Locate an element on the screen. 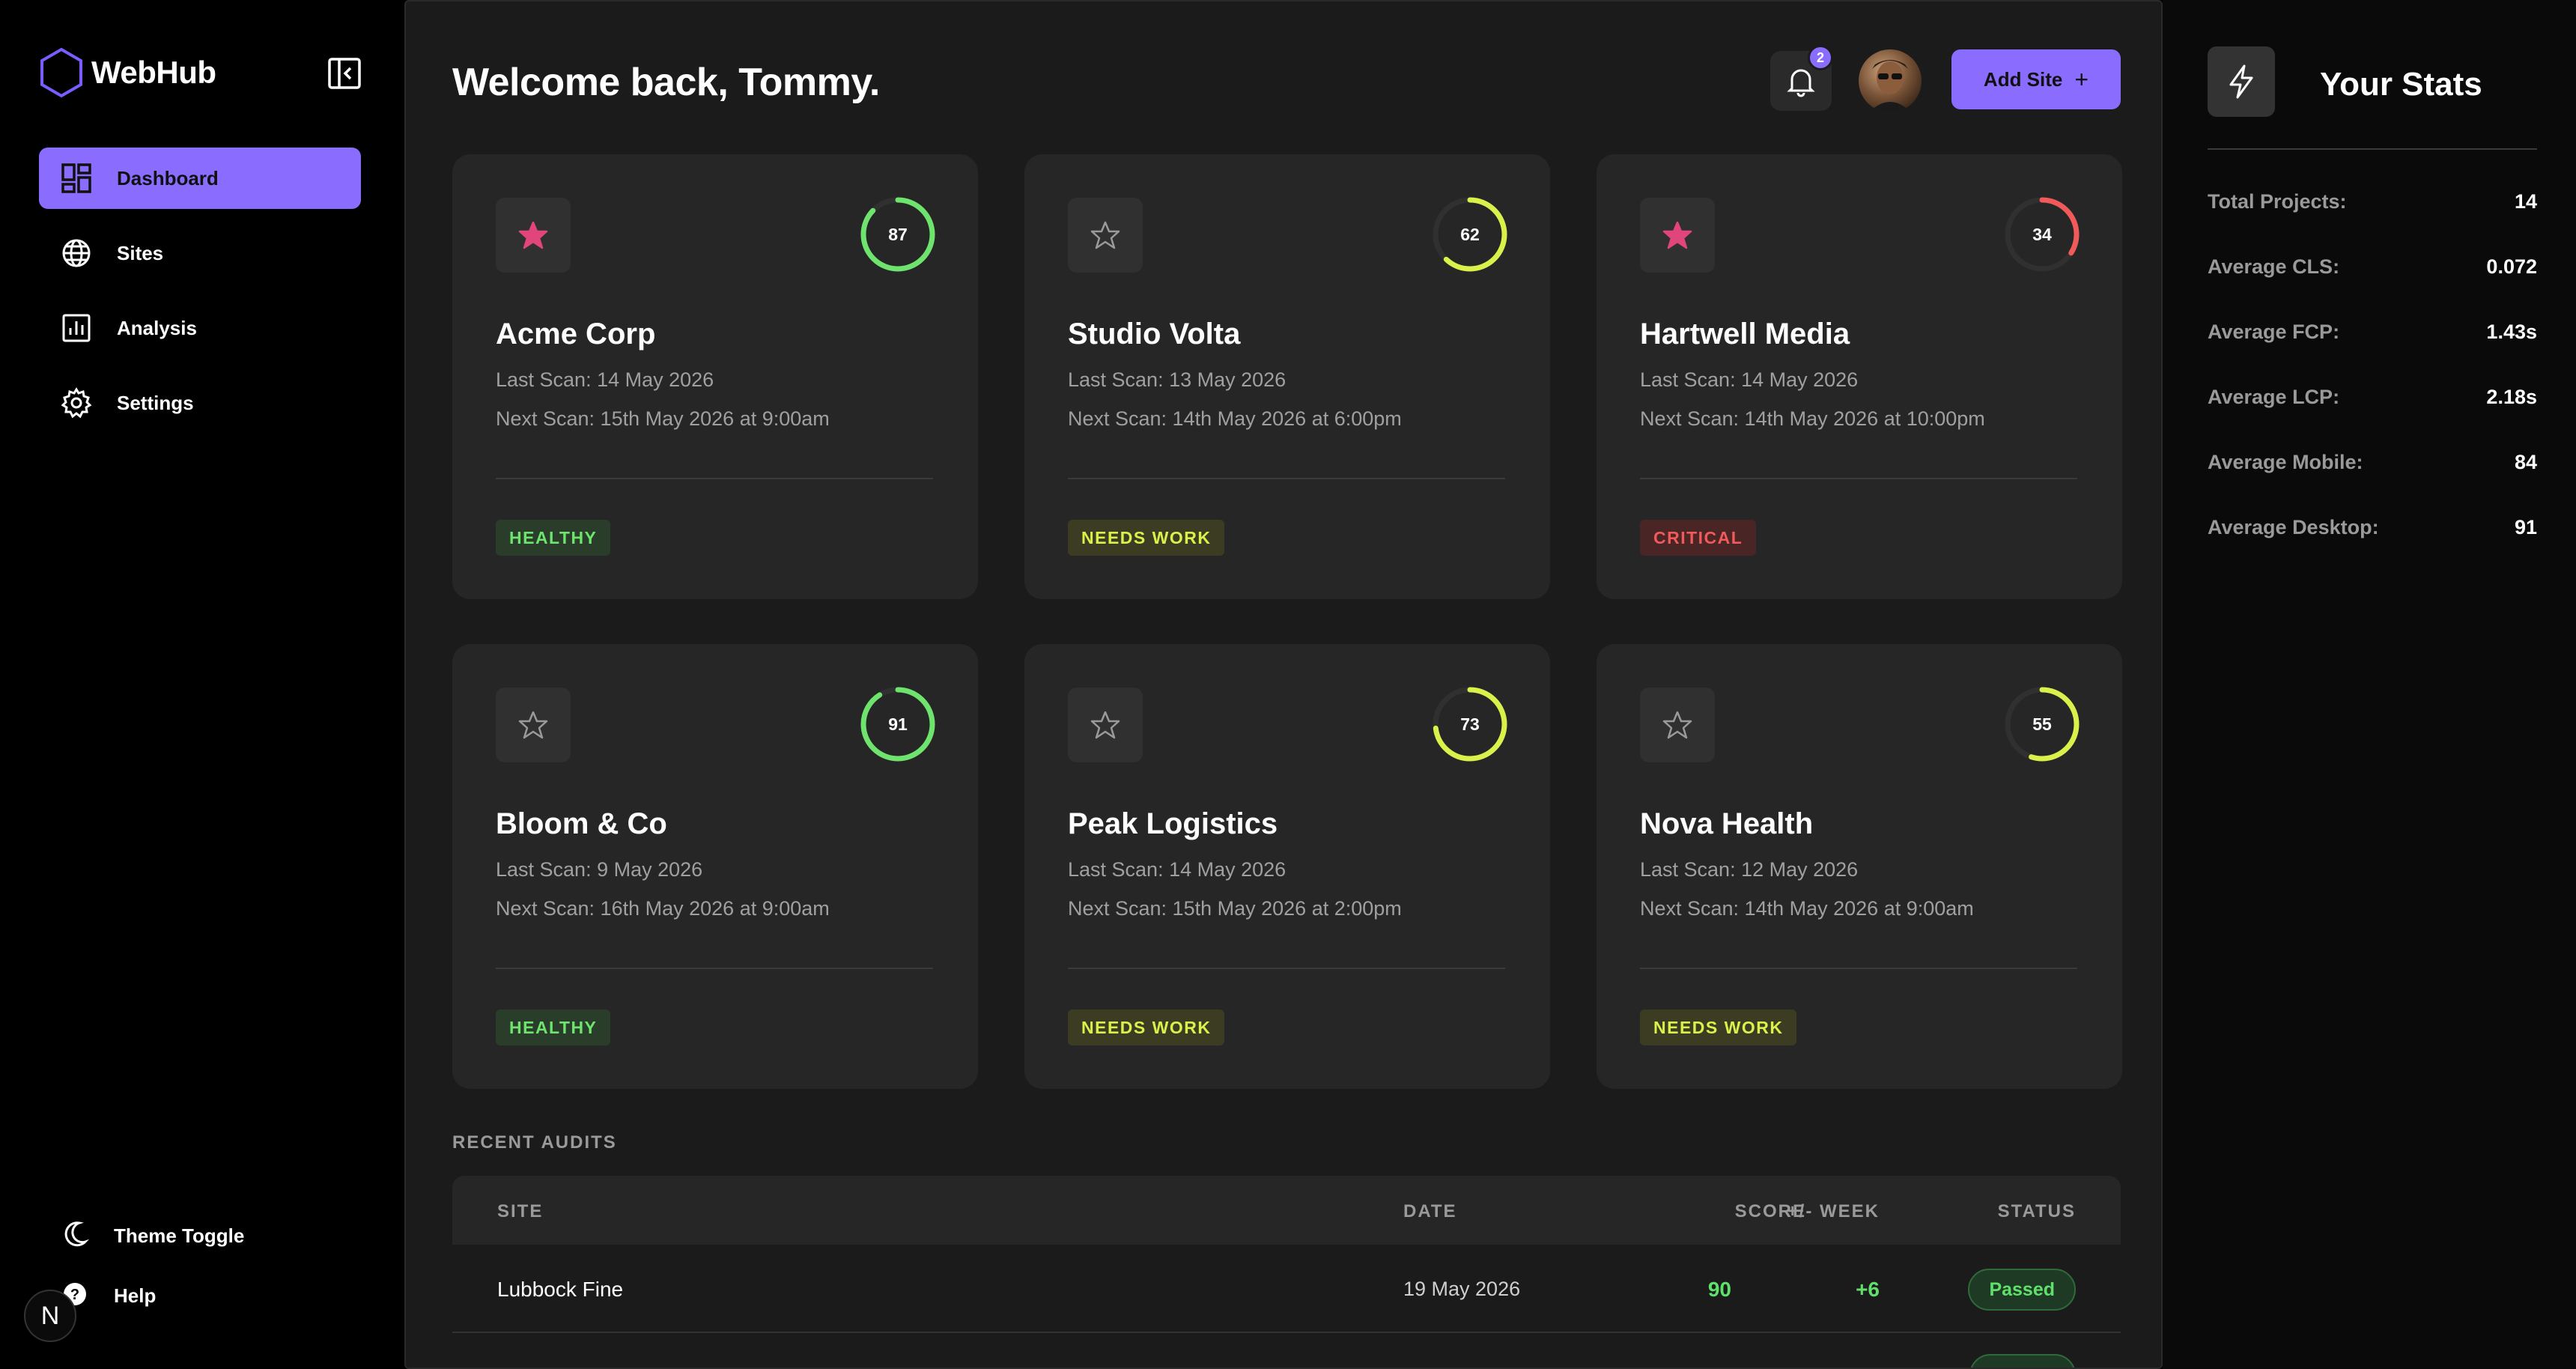  gear-icon is located at coordinates (76, 402).